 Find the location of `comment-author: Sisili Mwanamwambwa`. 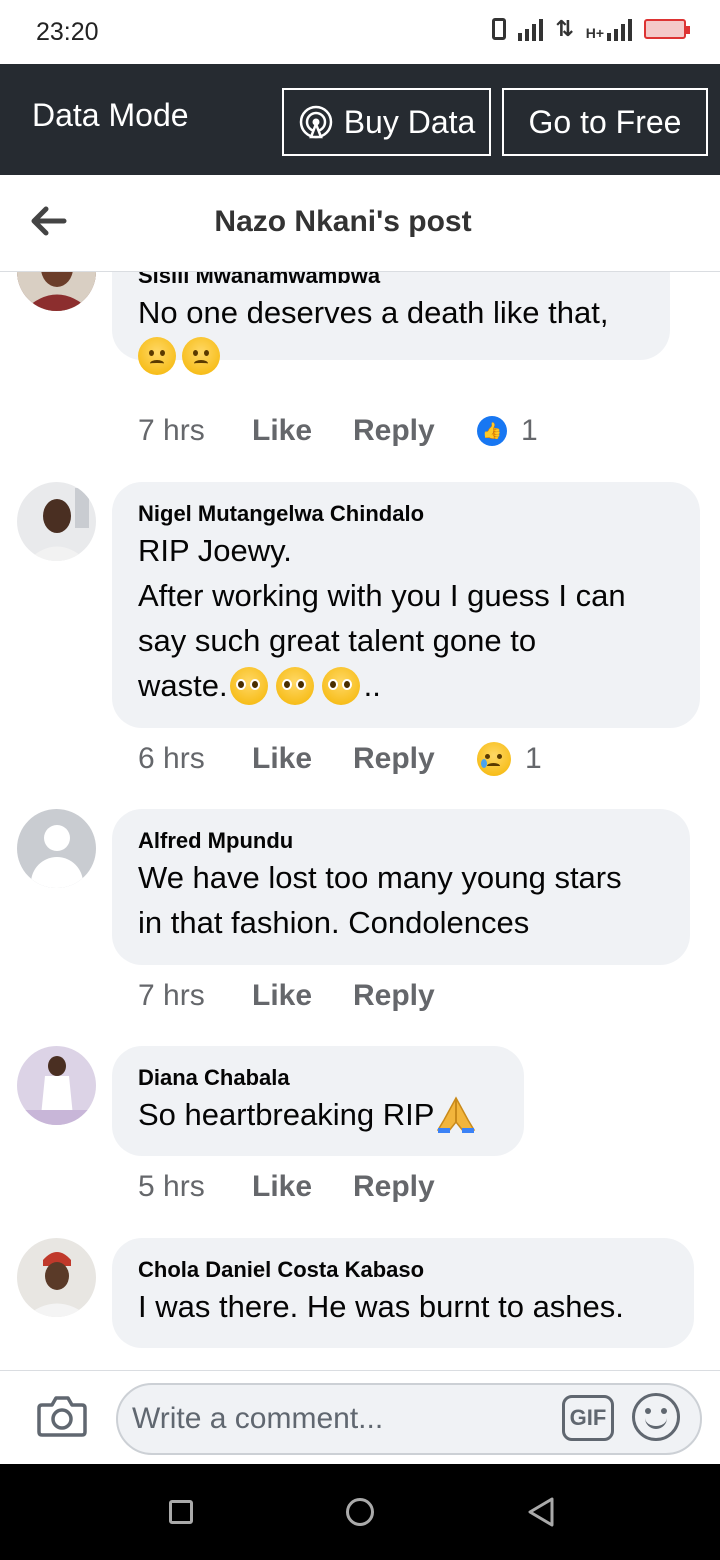

comment-author: Sisili Mwanamwambwa is located at coordinates (391, 281).